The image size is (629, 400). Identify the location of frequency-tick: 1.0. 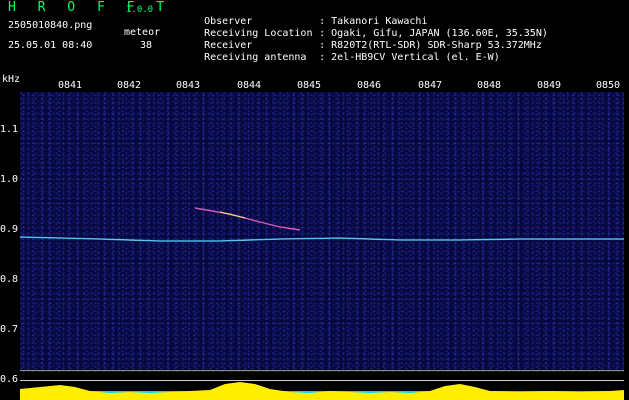
(9, 179).